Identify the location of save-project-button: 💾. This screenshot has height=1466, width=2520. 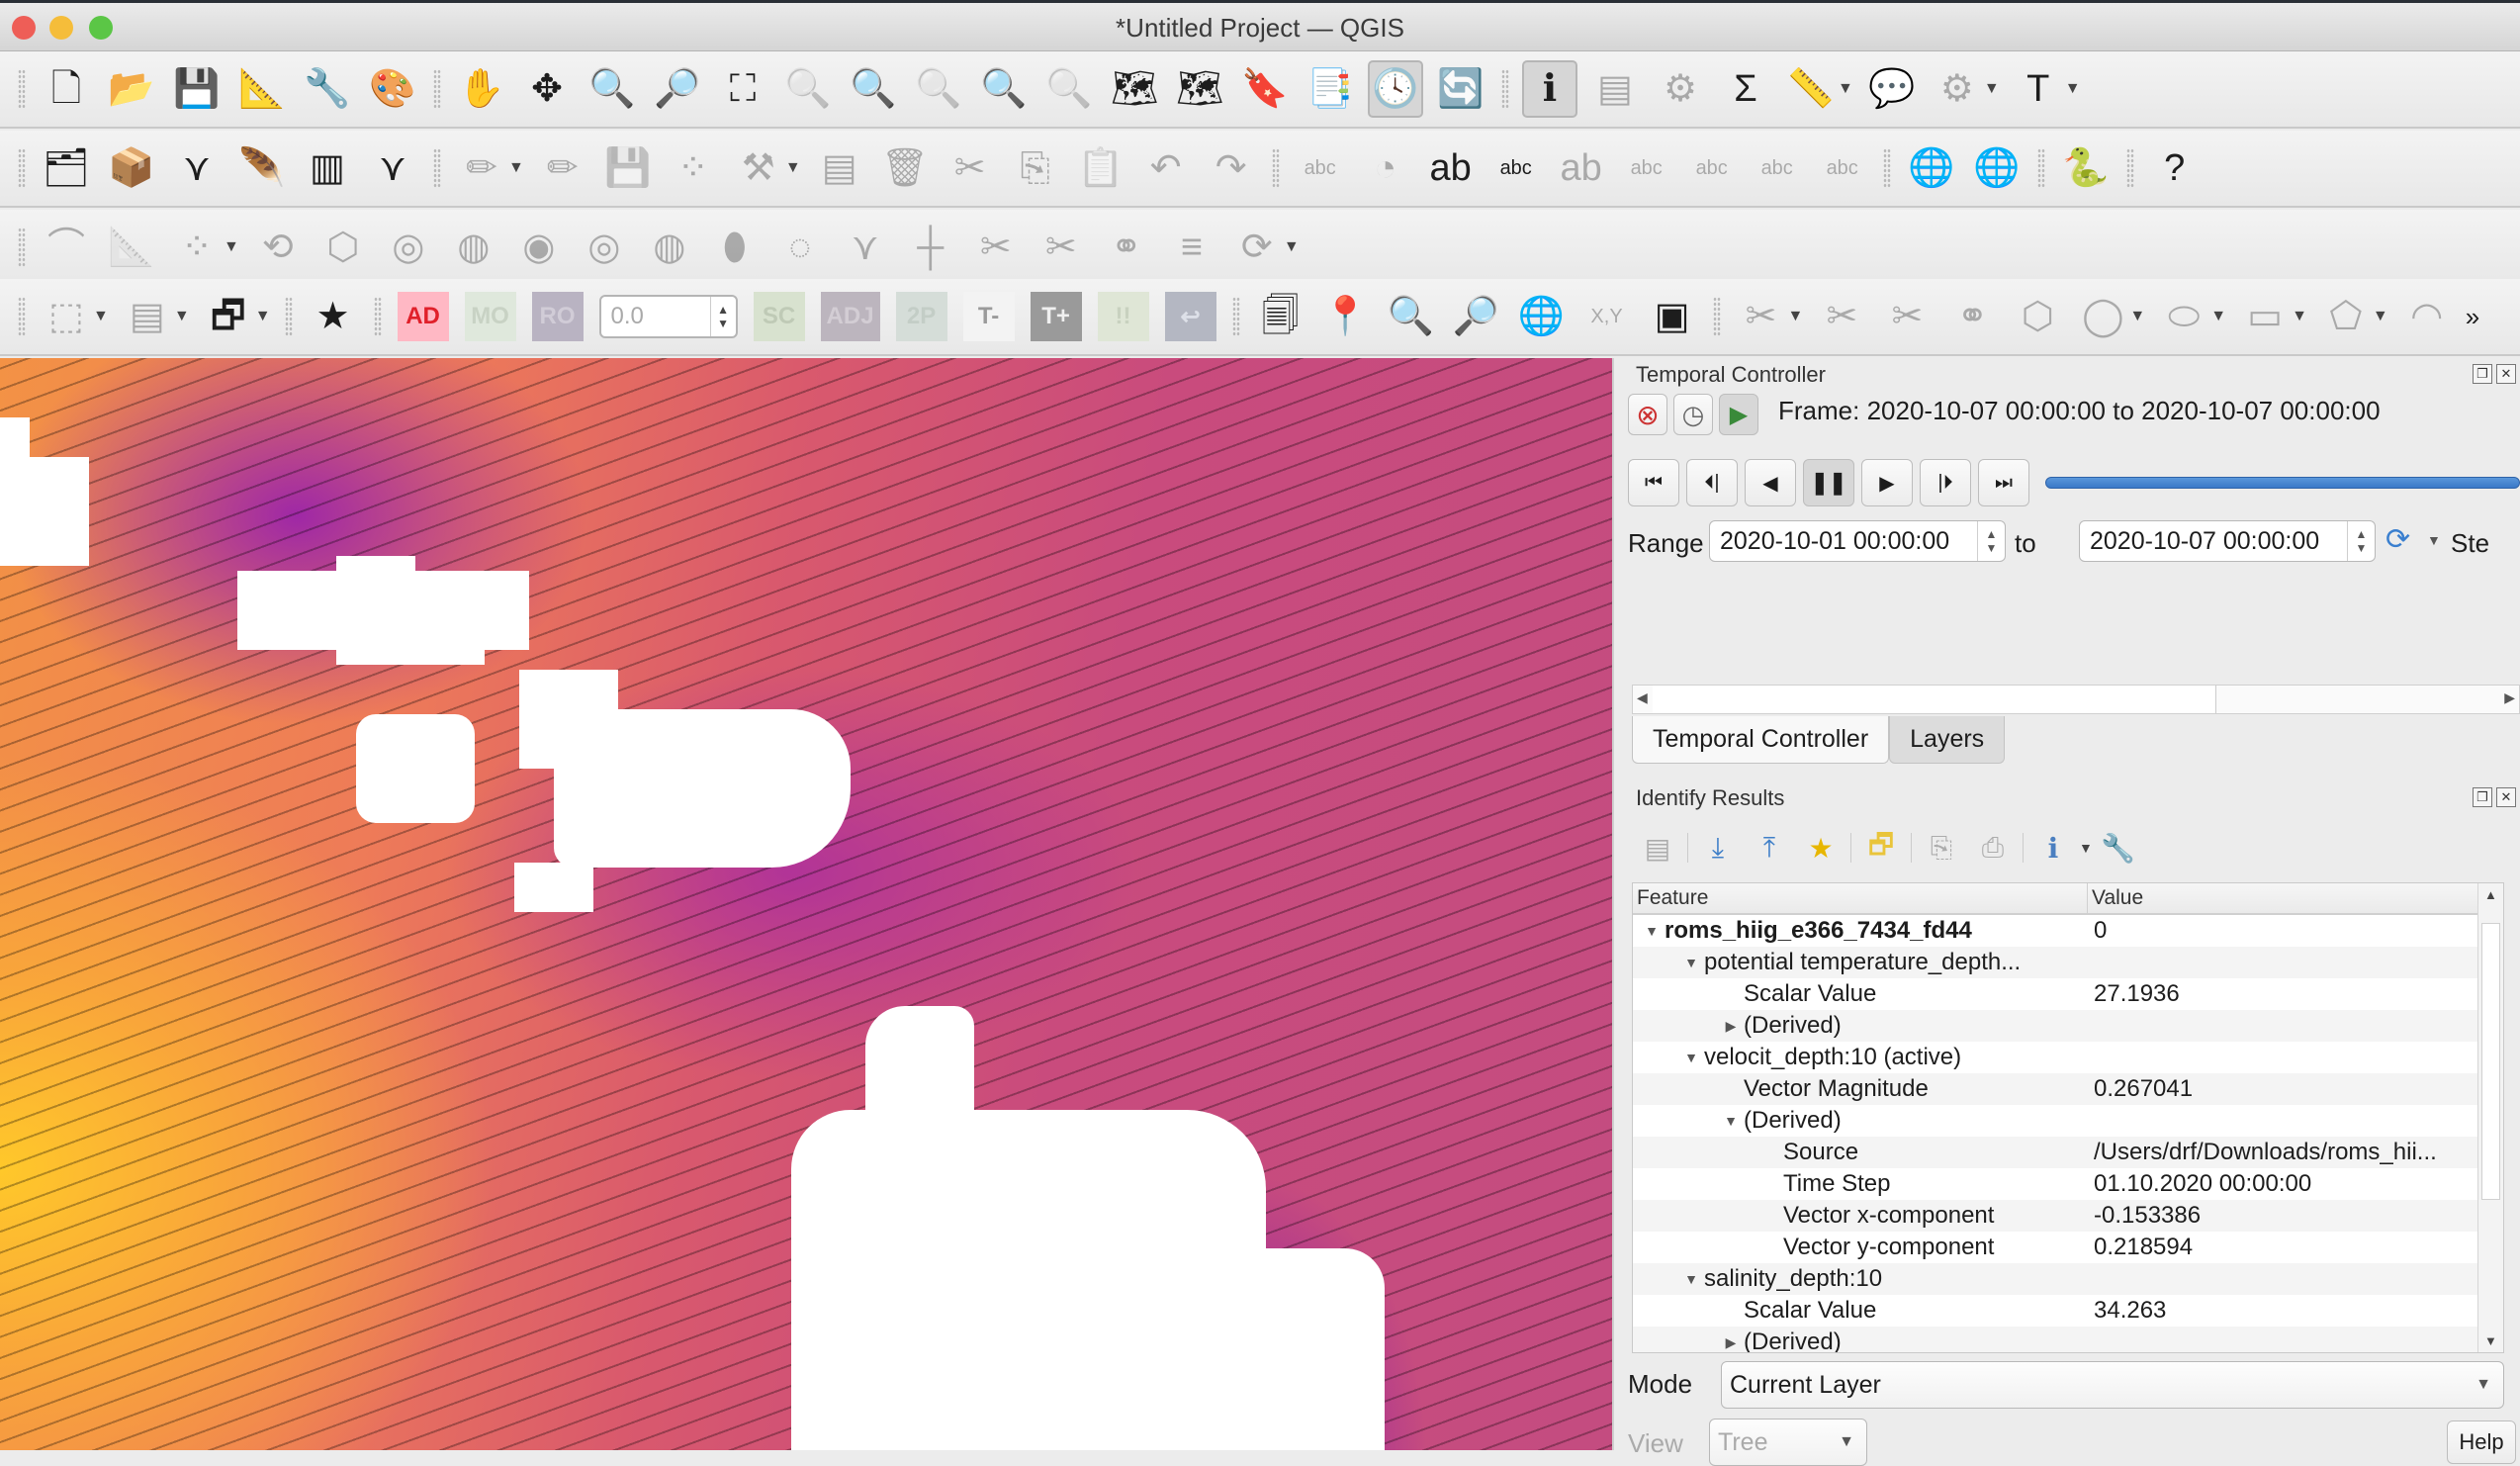
(197, 89).